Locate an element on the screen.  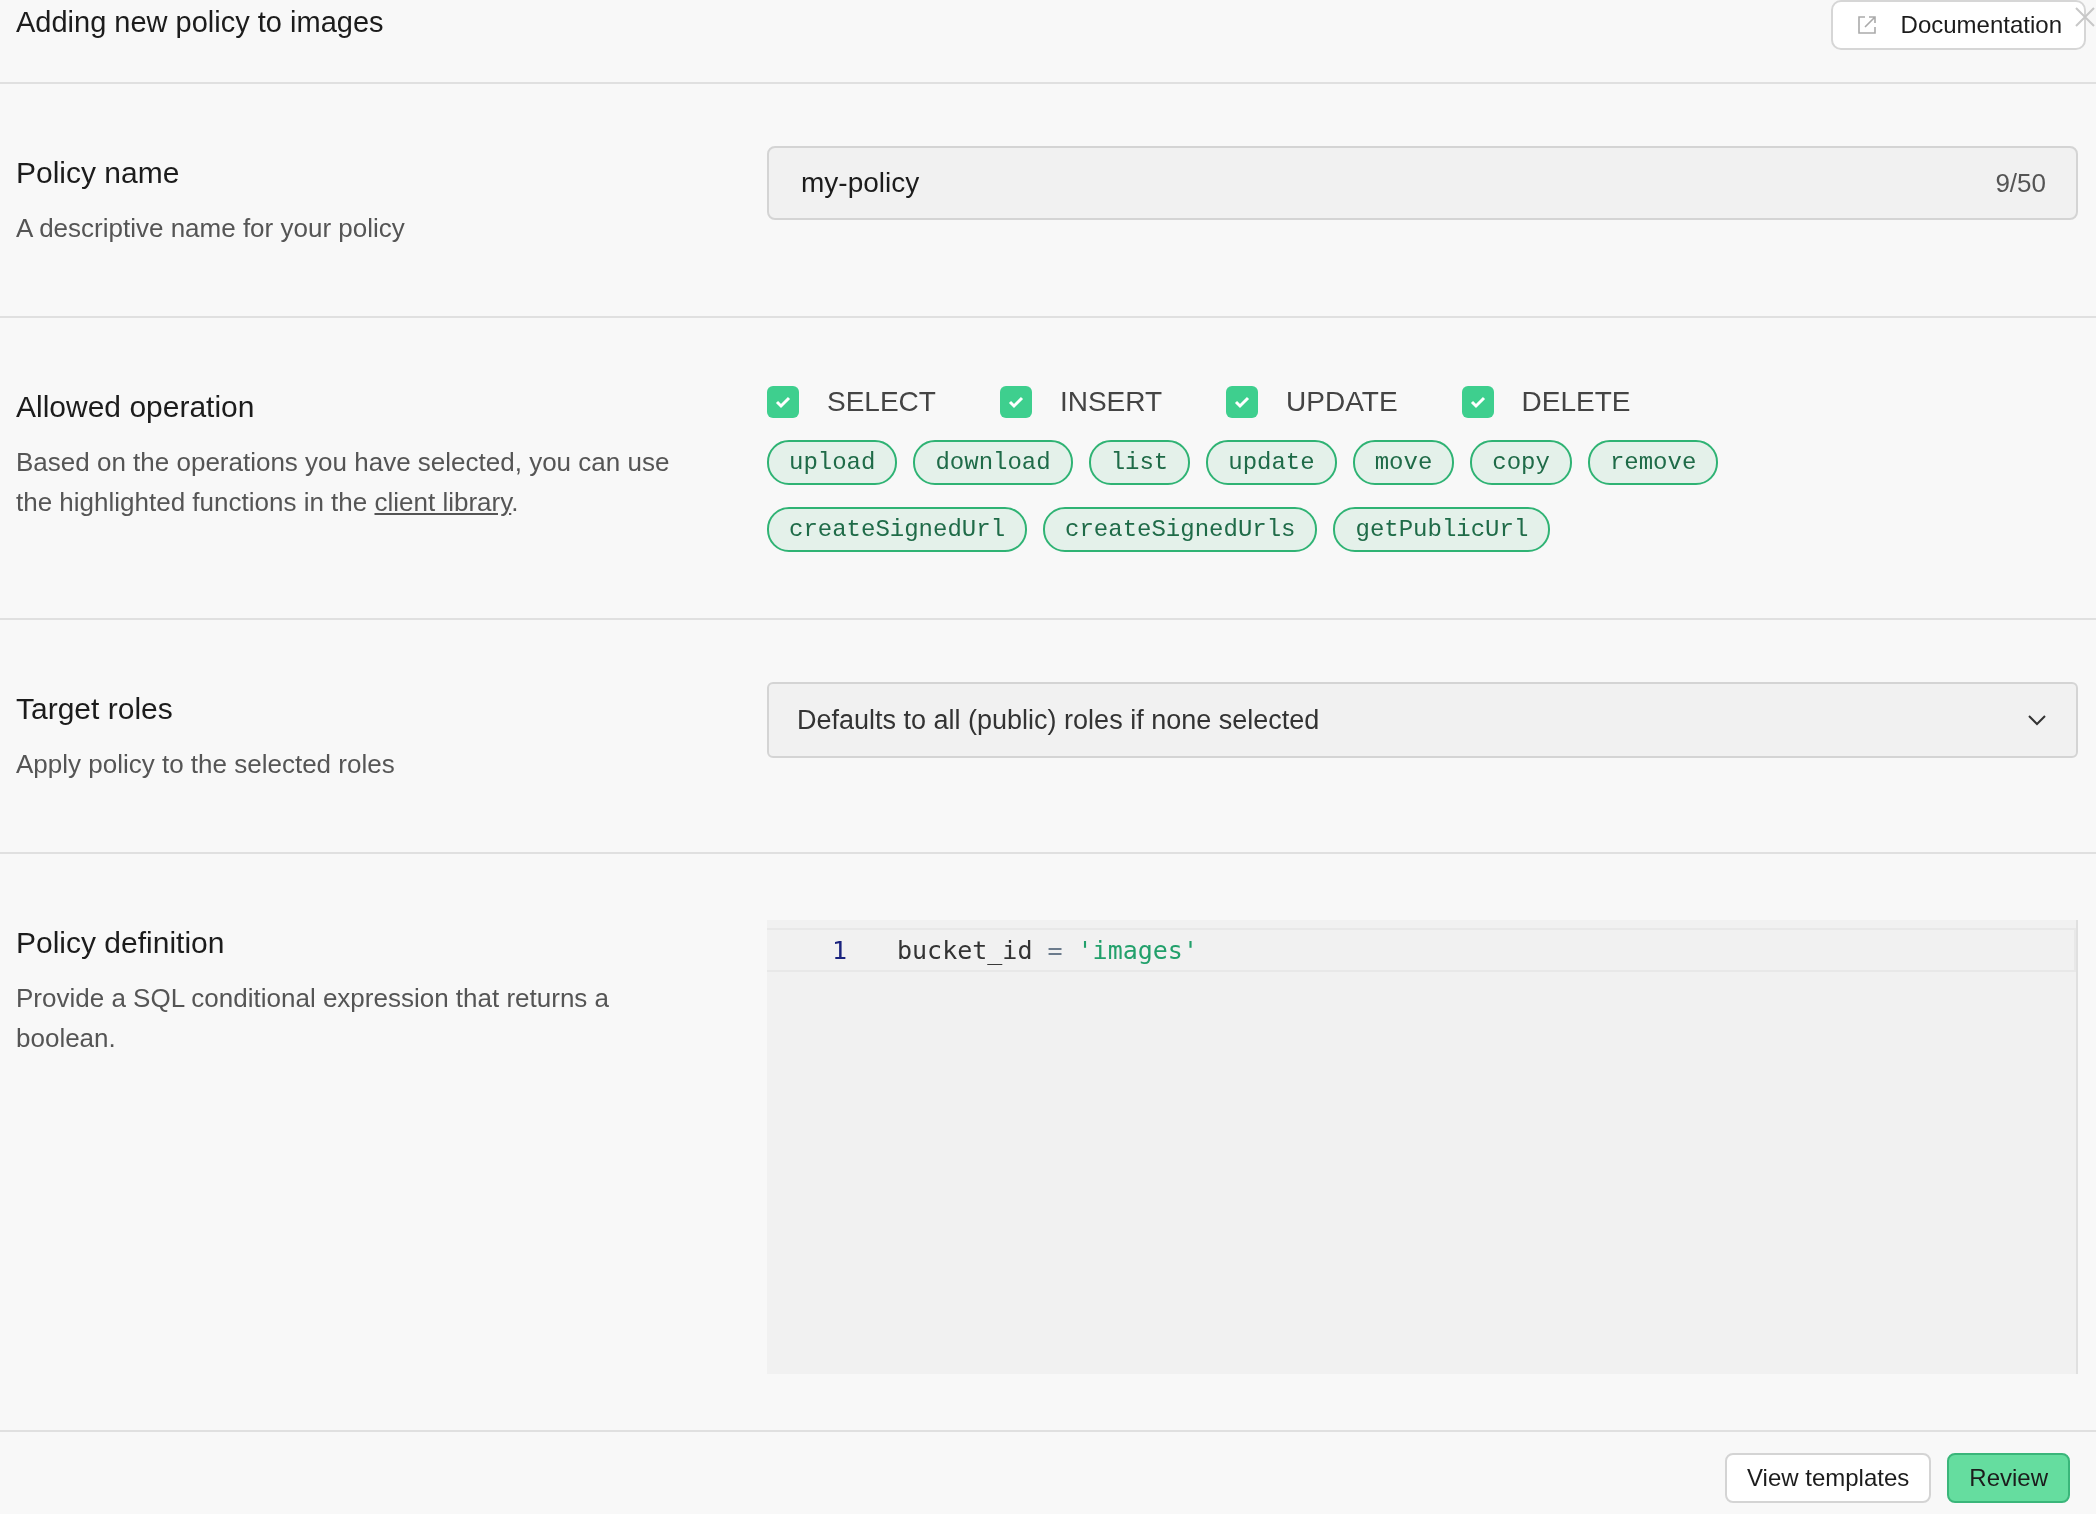
section-label: Allowed operation is located at coordinates (136, 407).